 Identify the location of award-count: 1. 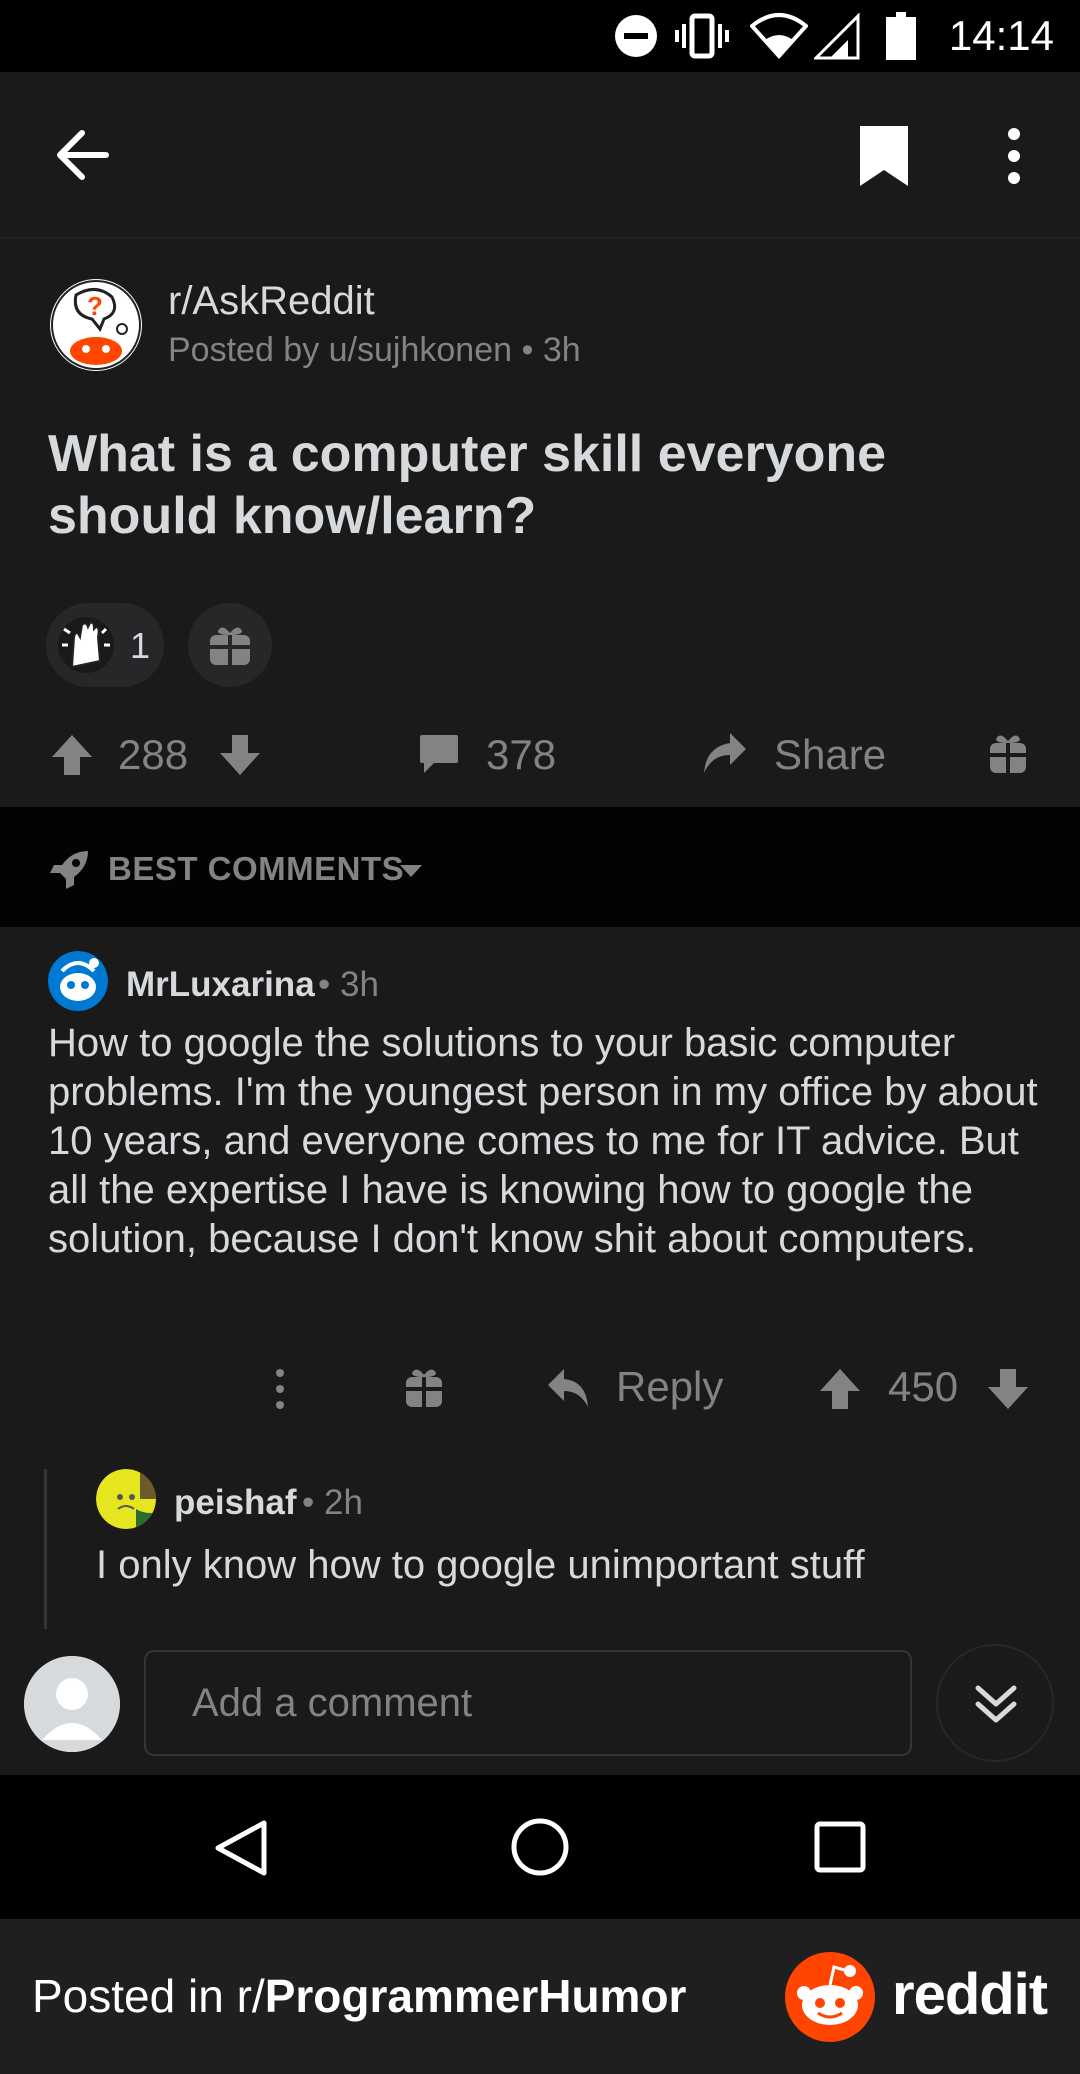
(140, 645).